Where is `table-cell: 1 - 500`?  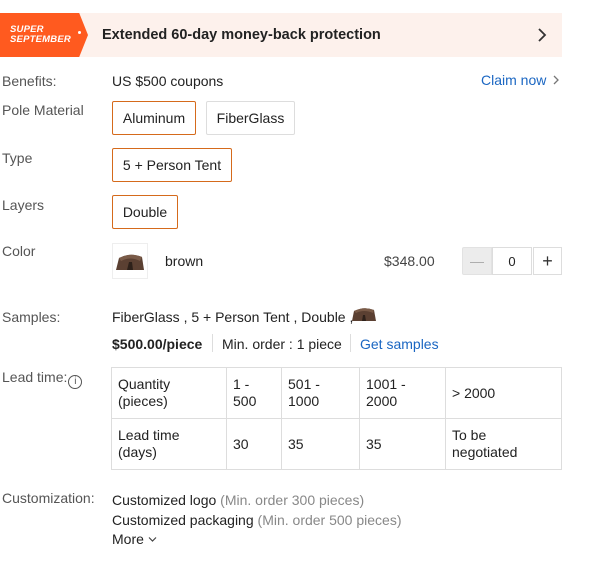 table-cell: 1 - 500 is located at coordinates (254, 393).